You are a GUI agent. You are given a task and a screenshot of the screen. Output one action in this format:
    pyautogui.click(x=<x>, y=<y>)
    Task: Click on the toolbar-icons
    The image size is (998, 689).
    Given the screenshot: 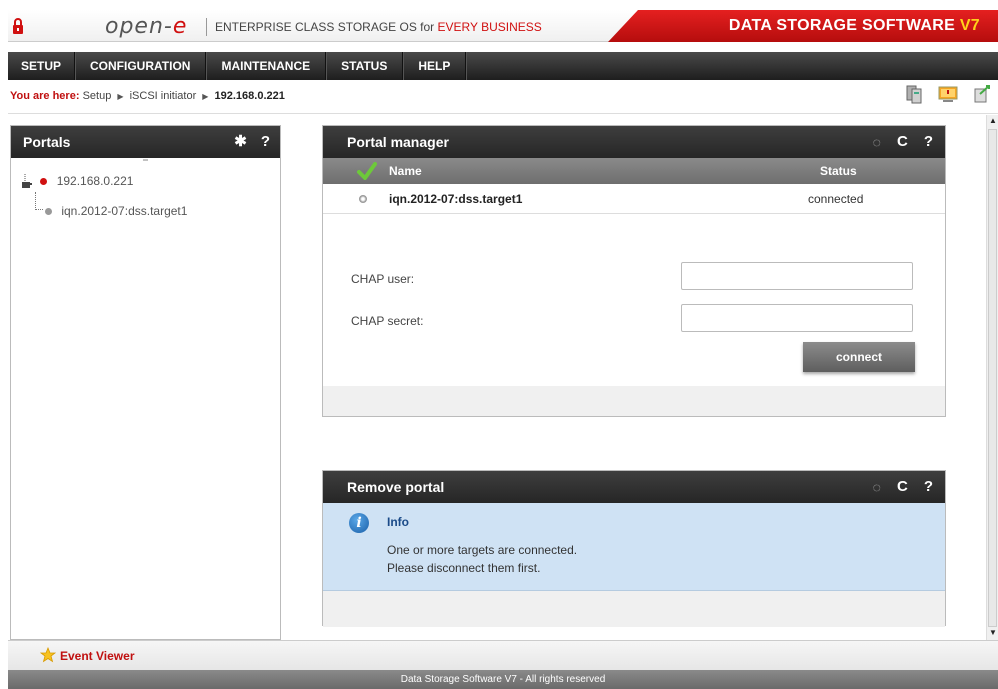 What is the action you would take?
    pyautogui.click(x=948, y=94)
    